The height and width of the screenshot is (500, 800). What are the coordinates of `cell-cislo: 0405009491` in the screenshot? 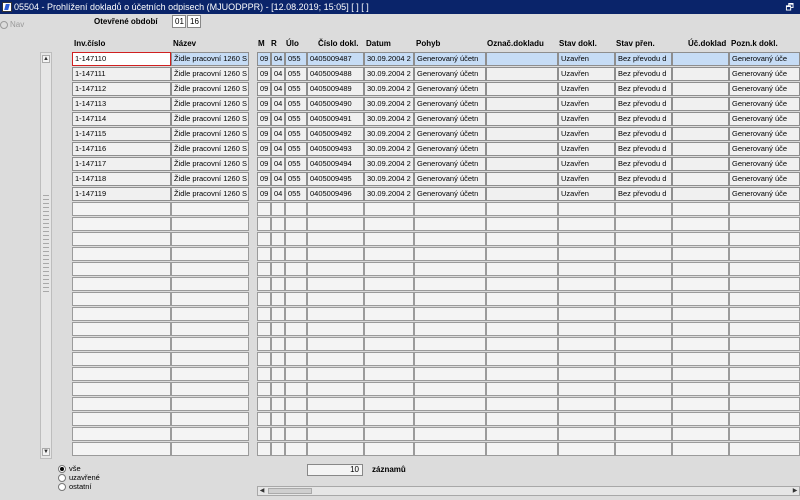 It's located at (335, 119).